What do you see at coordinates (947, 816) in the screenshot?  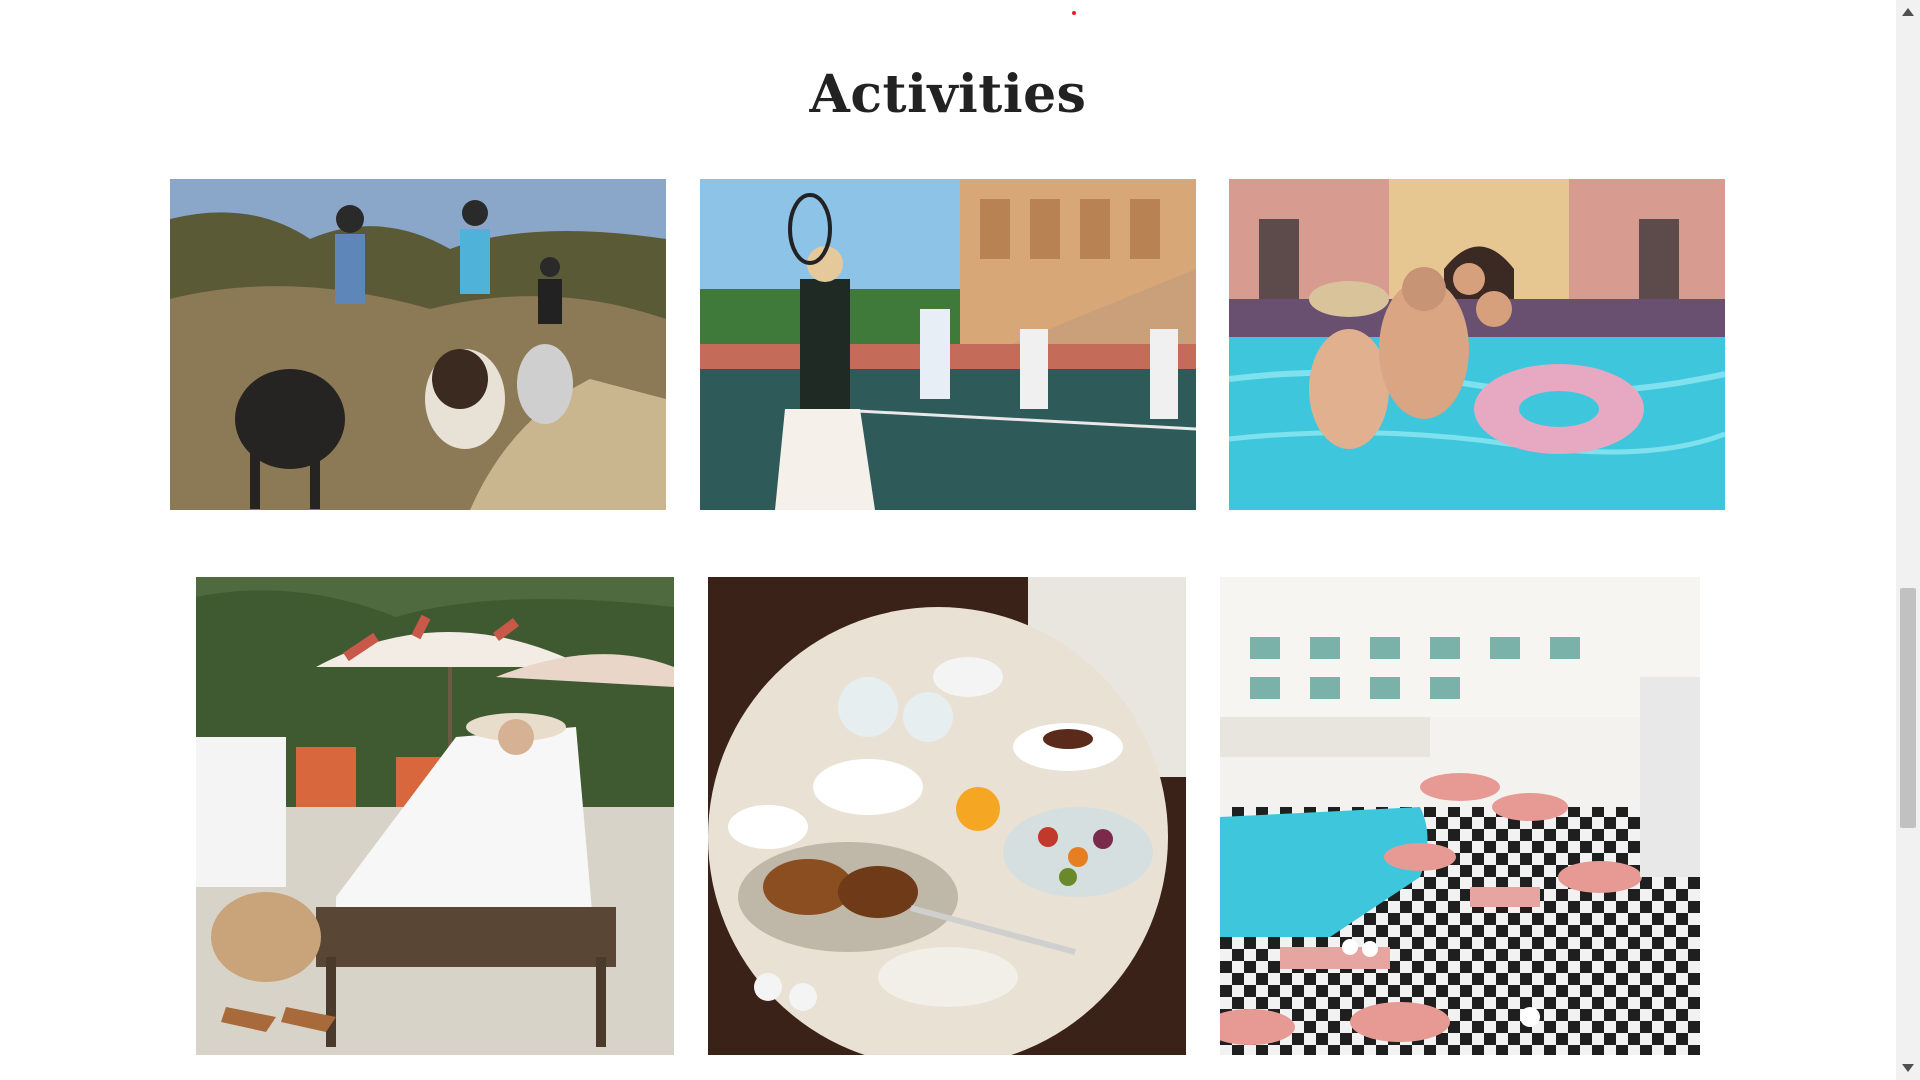 I see `activity-photo-breakfast-table` at bounding box center [947, 816].